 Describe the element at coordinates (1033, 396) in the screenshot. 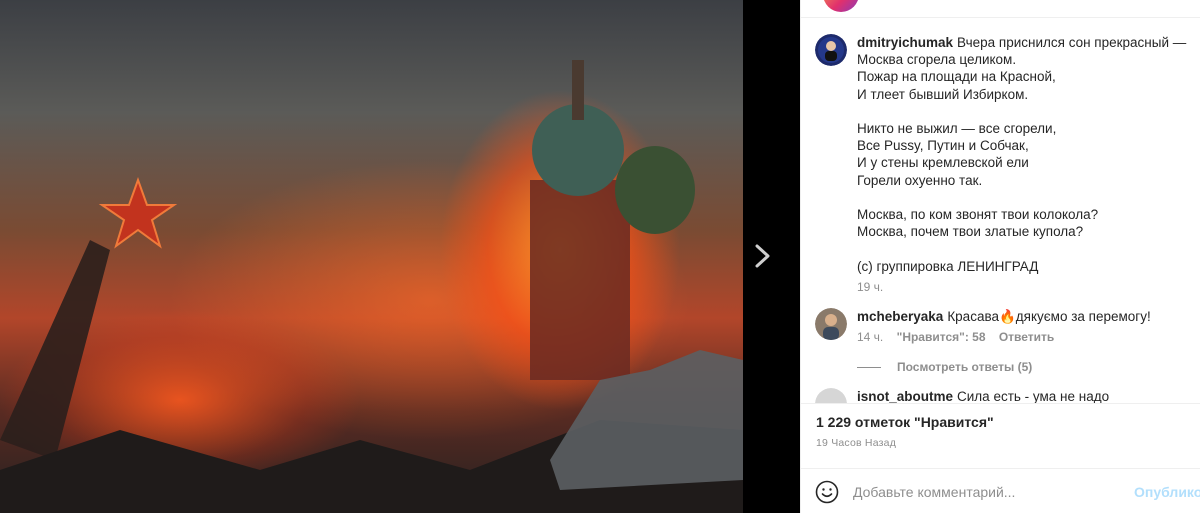

I see `comment-text: Сила есть - ума не надо` at that location.